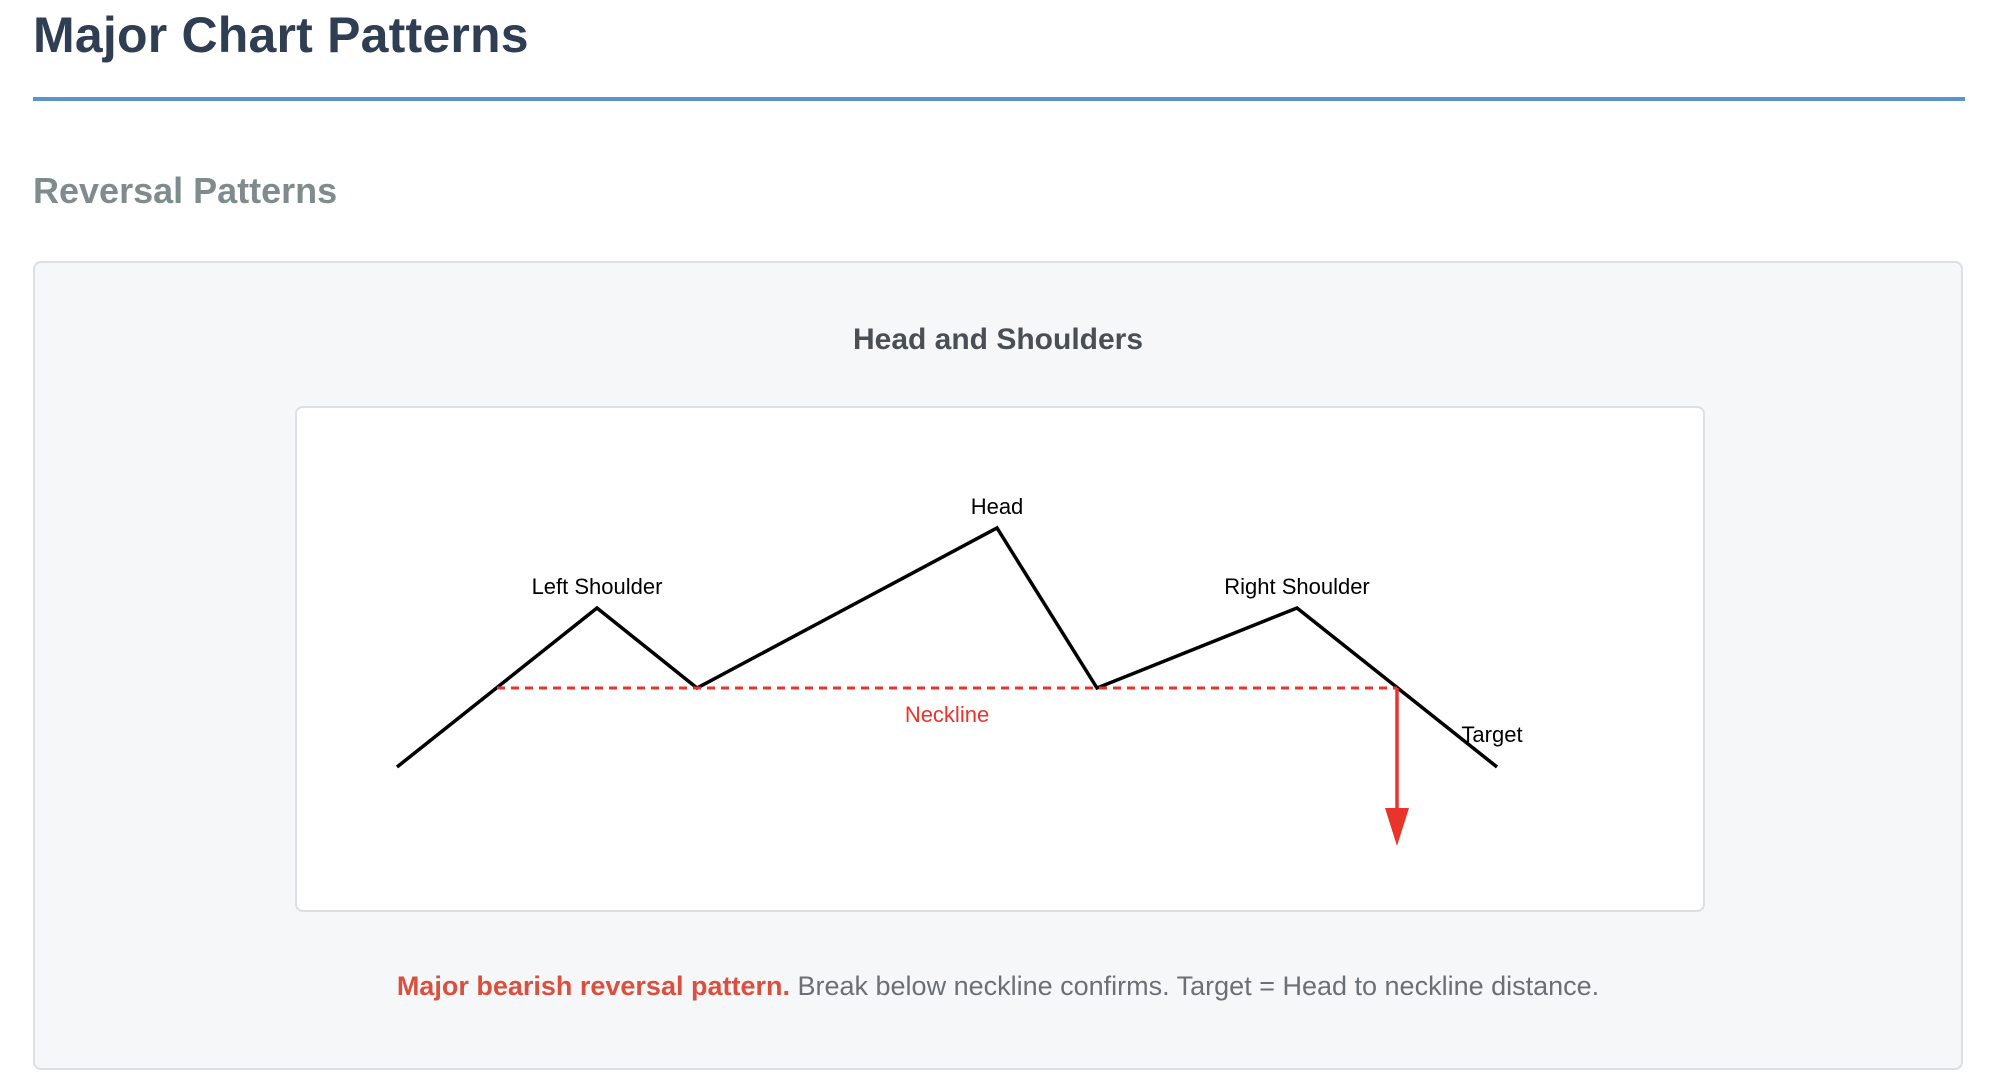 The width and height of the screenshot is (1992, 1078). I want to click on section-title: Reversal Patterns, so click(185, 190).